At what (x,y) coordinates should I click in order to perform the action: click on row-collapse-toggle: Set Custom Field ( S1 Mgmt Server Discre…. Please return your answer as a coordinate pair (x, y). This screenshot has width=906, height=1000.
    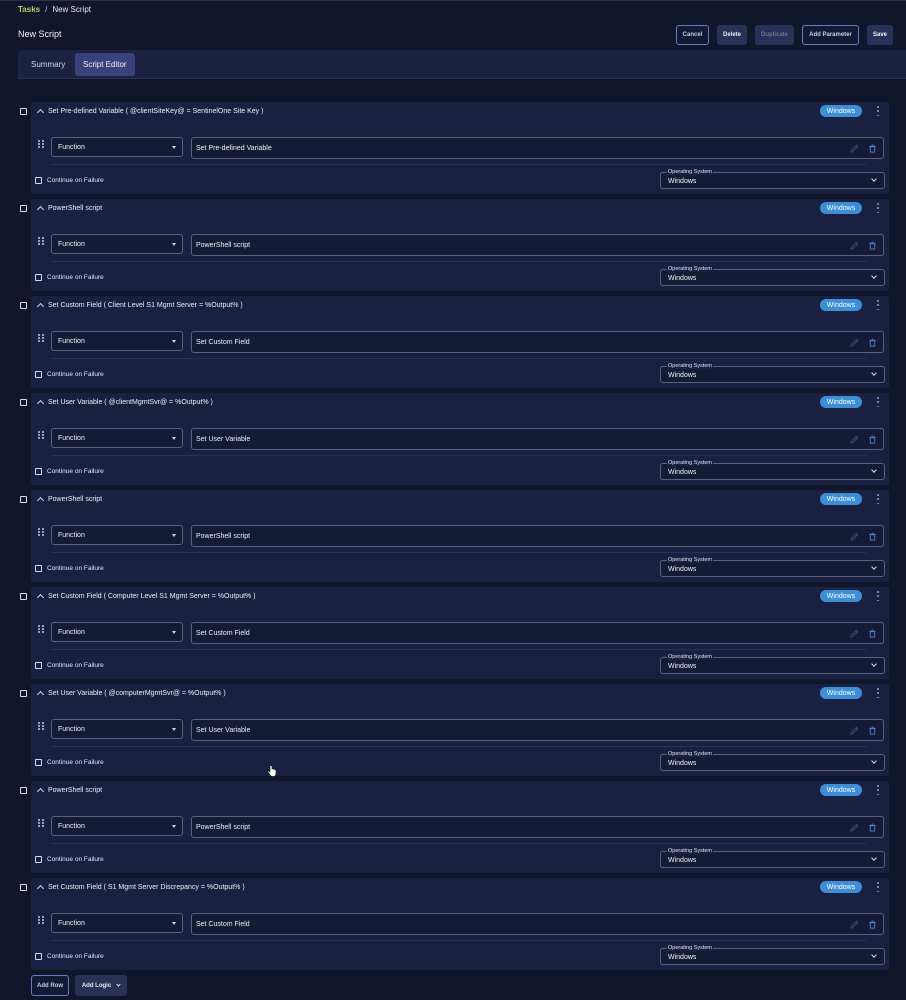
    Looking at the image, I should click on (140, 888).